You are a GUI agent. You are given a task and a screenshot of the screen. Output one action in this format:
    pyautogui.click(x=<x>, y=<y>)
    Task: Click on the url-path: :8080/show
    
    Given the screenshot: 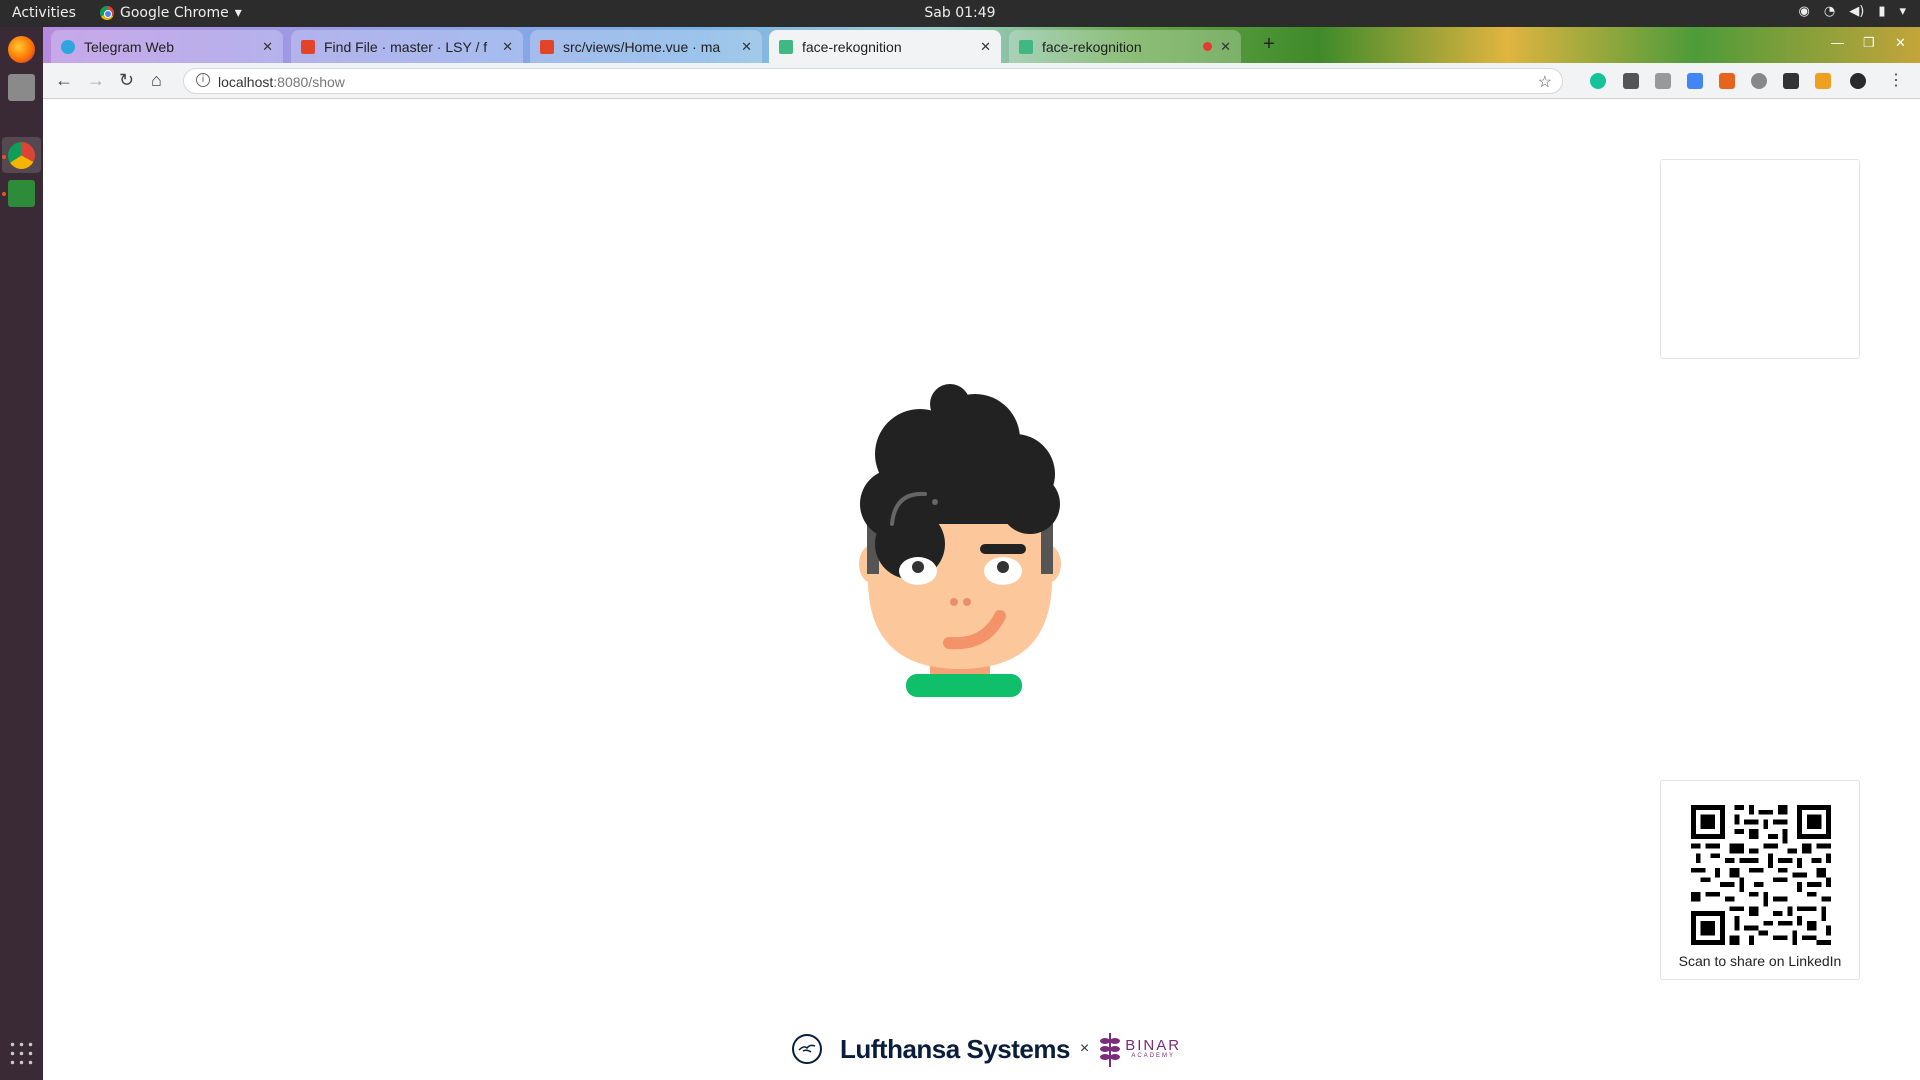 What is the action you would take?
    pyautogui.click(x=309, y=82)
    